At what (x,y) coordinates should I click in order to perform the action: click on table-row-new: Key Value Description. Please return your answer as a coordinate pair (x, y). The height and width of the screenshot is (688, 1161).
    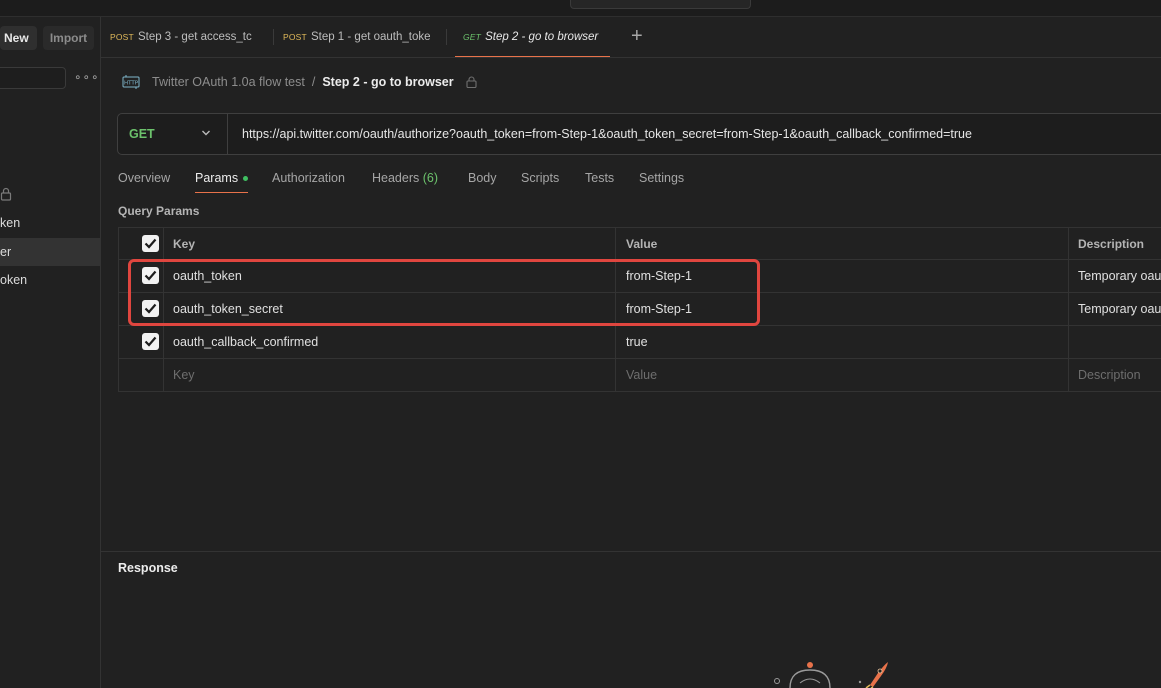
    Looking at the image, I should click on (639, 375).